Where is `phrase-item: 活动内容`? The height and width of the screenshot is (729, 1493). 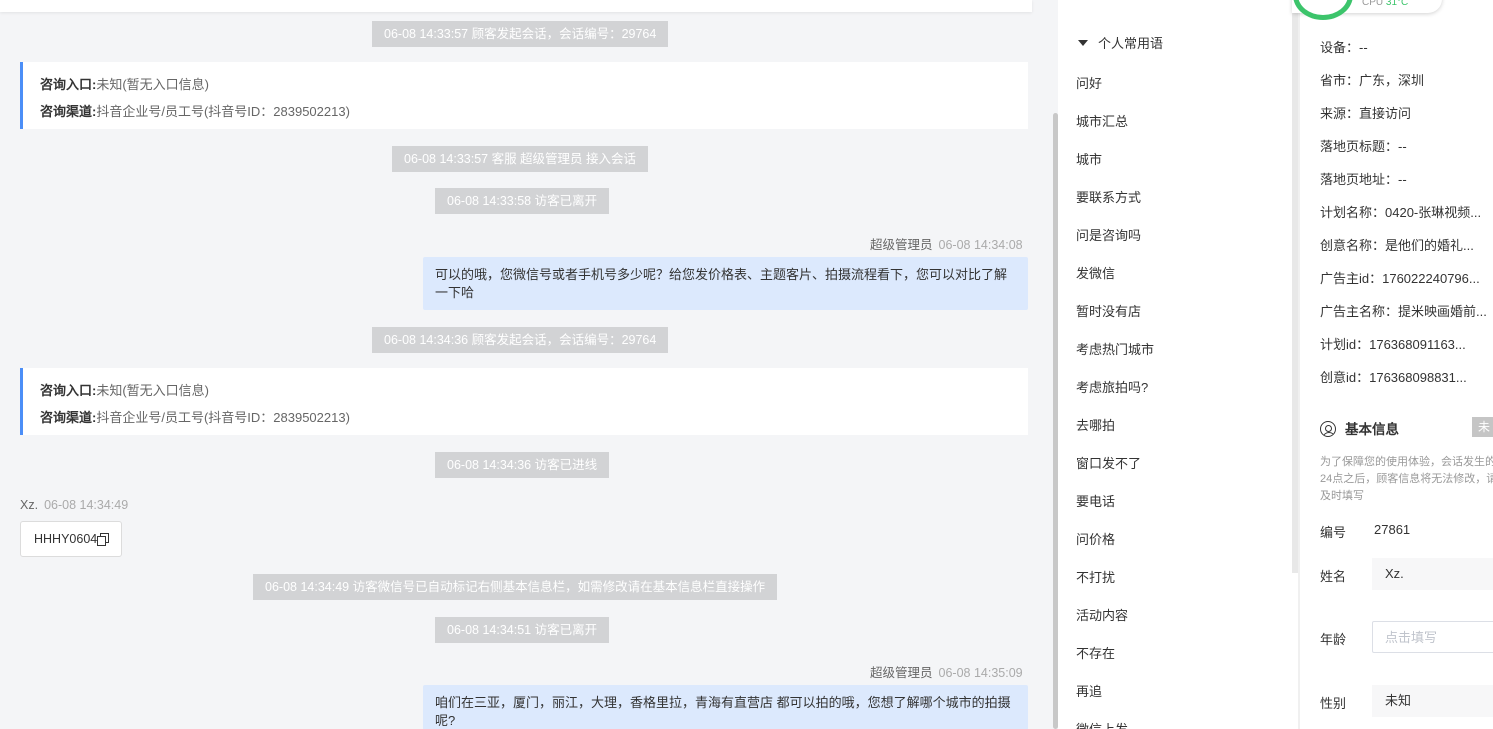 phrase-item: 活动内容 is located at coordinates (1102, 614).